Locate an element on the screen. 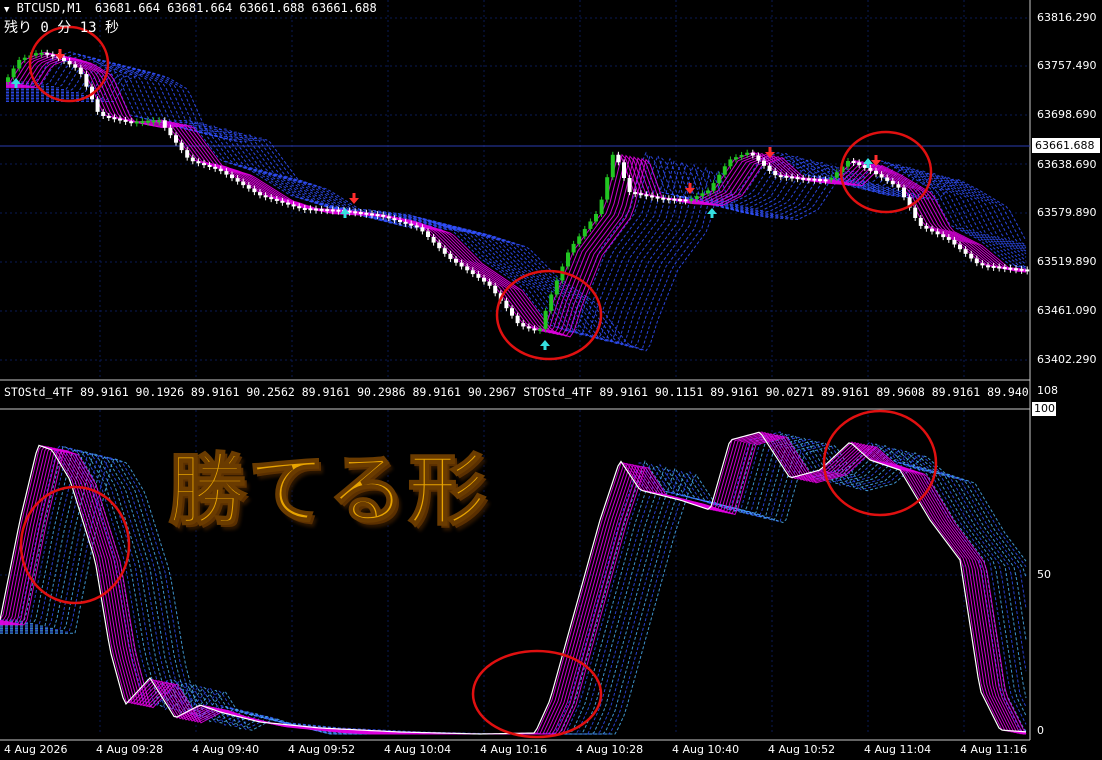 Image resolution: width=1102 pixels, height=760 pixels. time-tick: 4 Aug 10:16 is located at coordinates (514, 749).